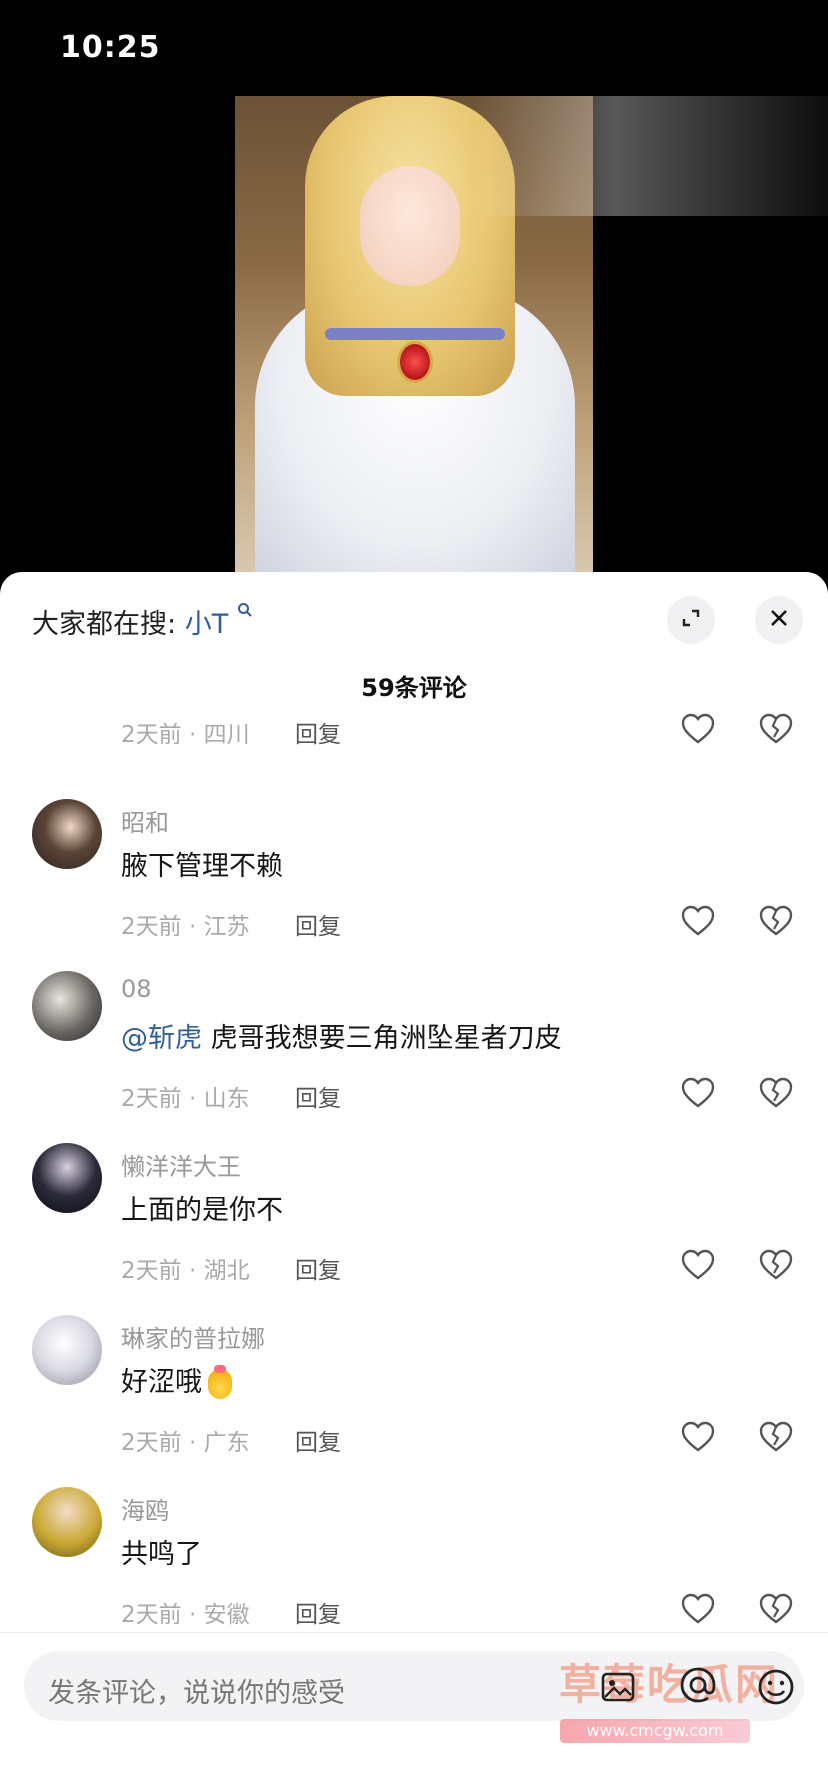  What do you see at coordinates (161, 1038) in the screenshot?
I see `mention-link: @斩虎` at bounding box center [161, 1038].